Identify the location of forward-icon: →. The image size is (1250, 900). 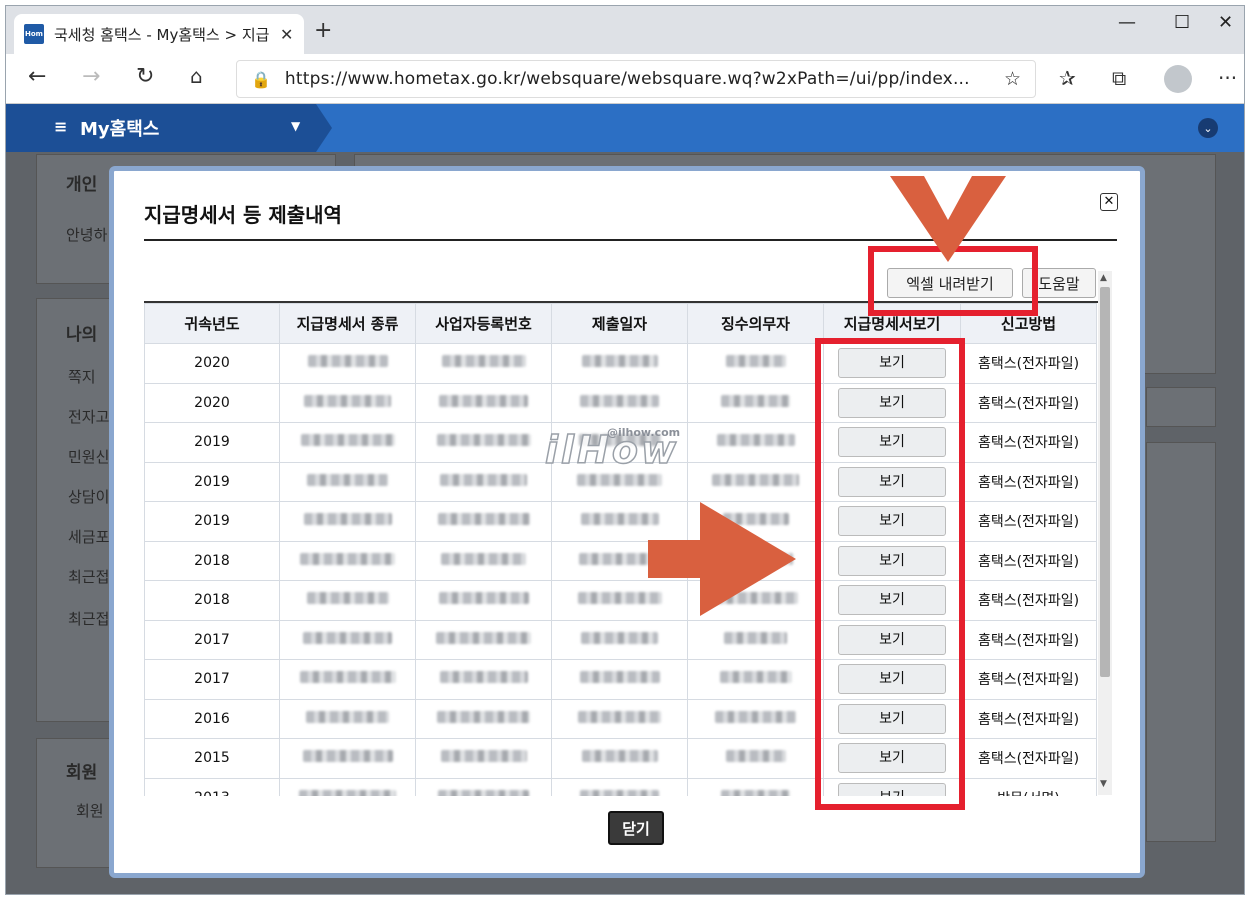
(91, 76).